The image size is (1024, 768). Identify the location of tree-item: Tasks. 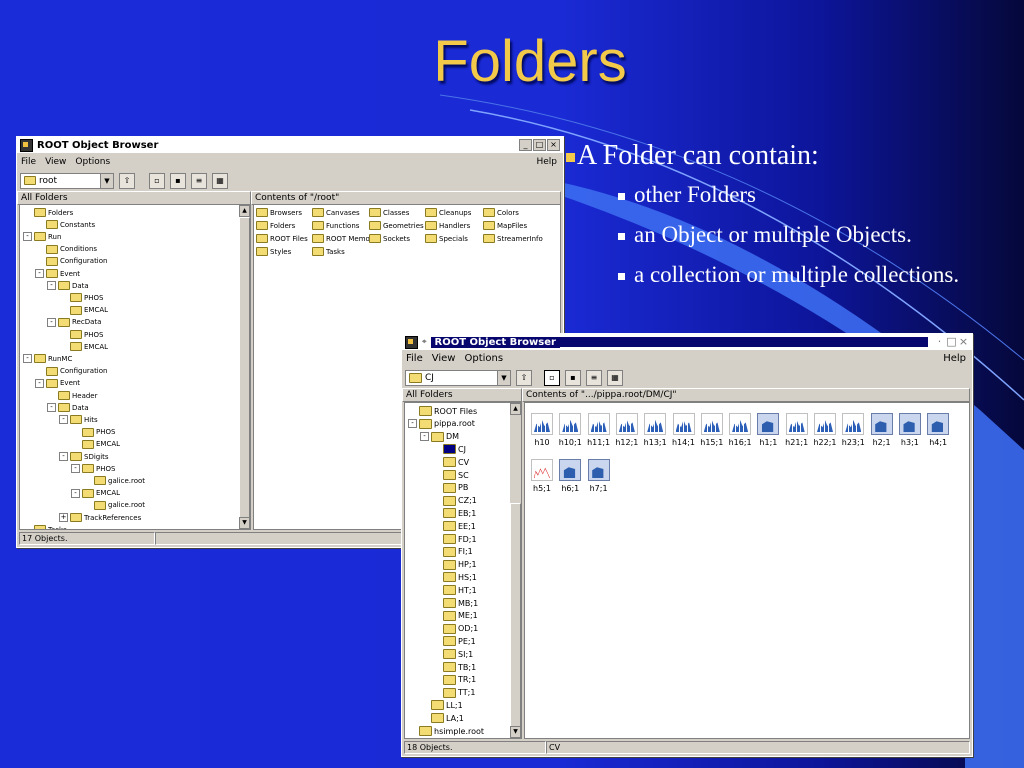
(45, 526).